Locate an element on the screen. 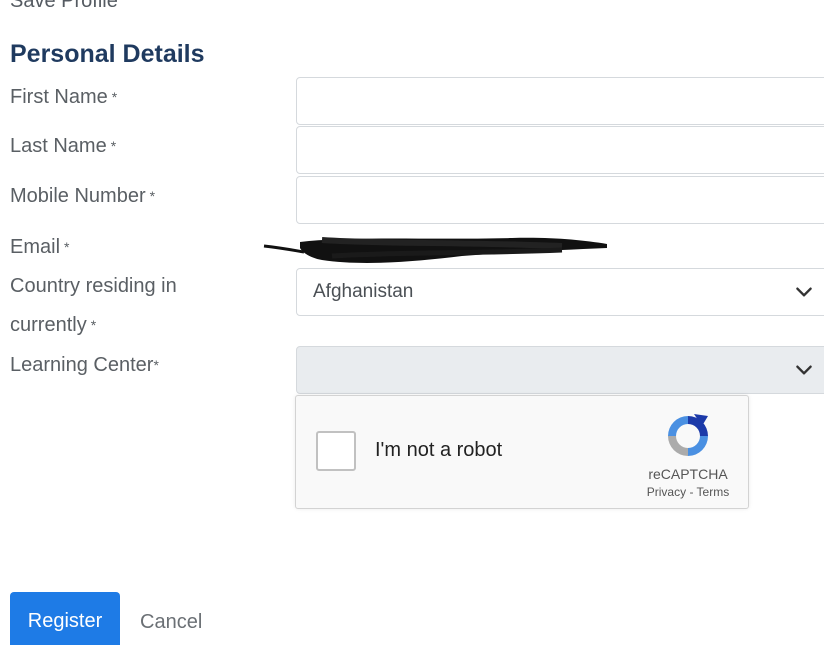  mobile-number-label-text: Mobile Number is located at coordinates (78, 196).